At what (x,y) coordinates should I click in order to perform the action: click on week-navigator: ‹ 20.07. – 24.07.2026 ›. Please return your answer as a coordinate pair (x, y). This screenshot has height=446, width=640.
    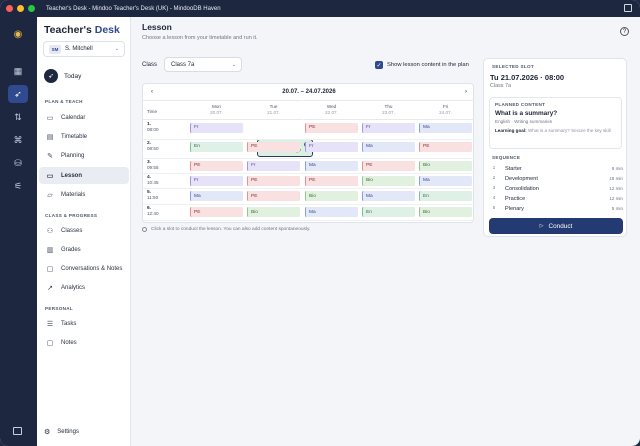
    Looking at the image, I should click on (309, 92).